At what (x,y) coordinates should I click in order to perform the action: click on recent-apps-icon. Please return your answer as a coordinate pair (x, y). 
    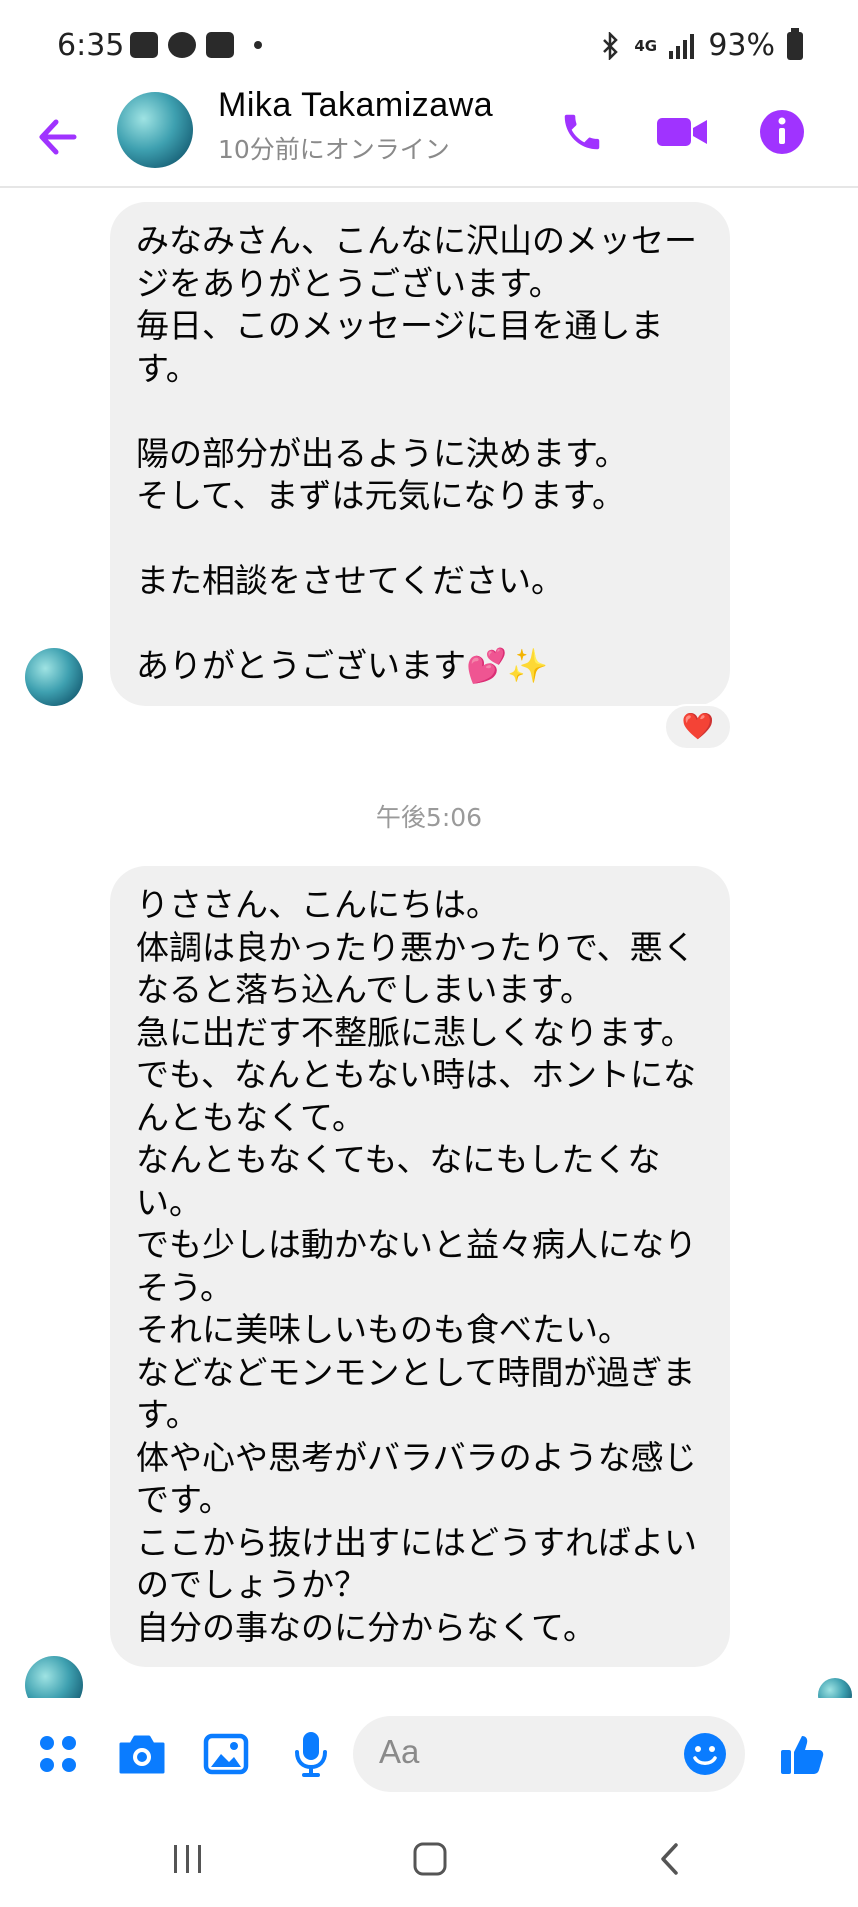
    Looking at the image, I should click on (187, 1859).